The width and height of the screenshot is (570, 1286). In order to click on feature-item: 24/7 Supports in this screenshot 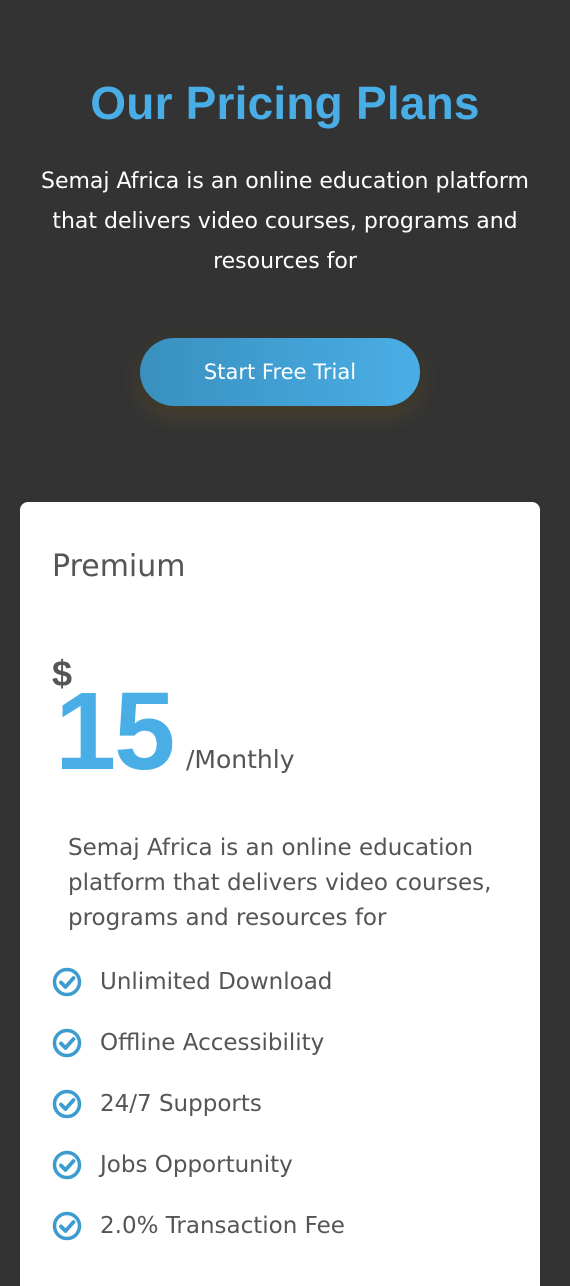, I will do `click(287, 1115)`.